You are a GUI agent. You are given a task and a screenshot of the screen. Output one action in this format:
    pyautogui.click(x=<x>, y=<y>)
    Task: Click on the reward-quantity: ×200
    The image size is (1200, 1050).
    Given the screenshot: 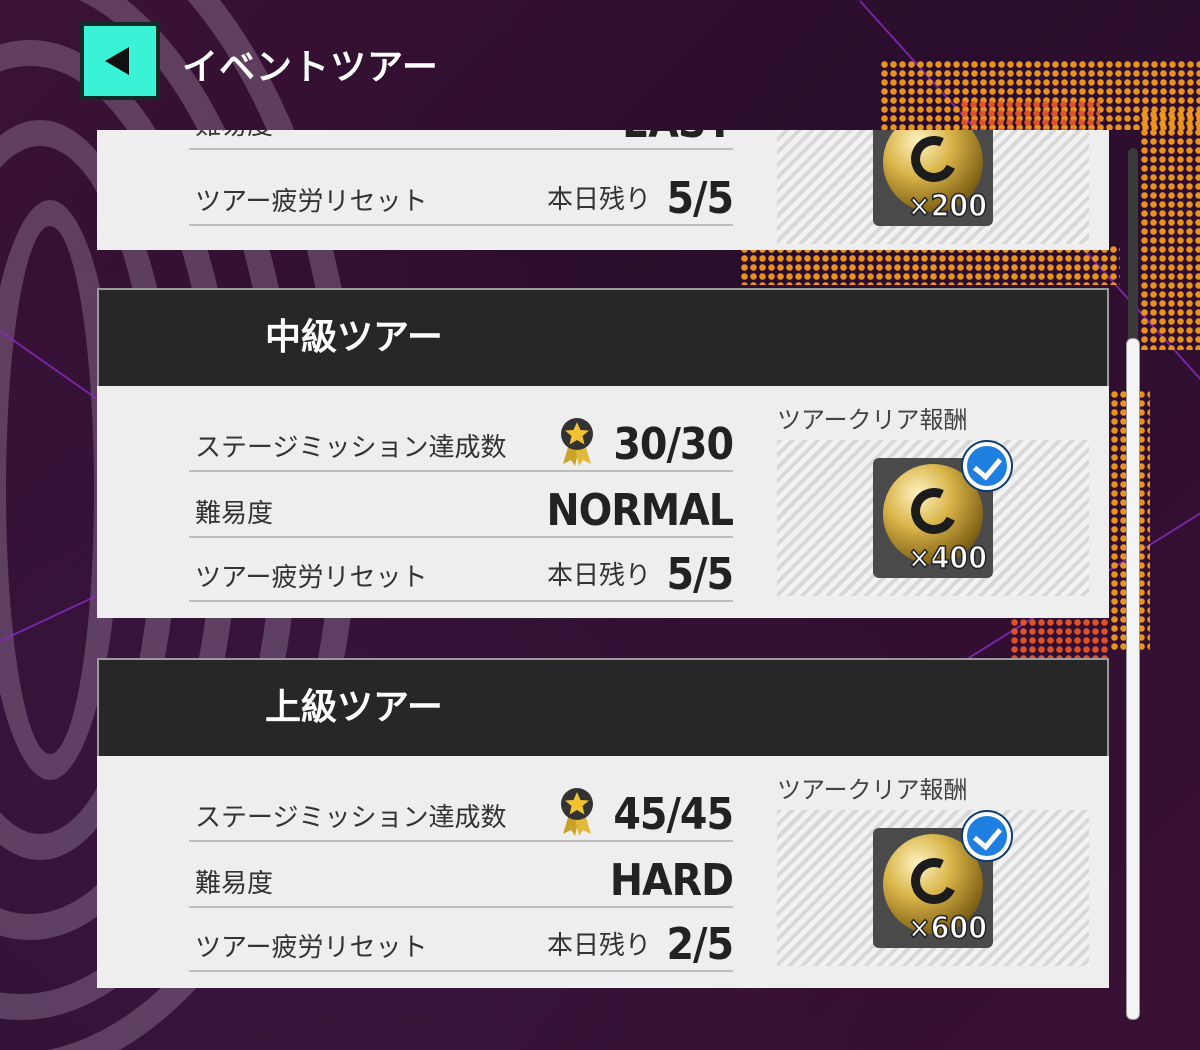 What is the action you would take?
    pyautogui.click(x=947, y=206)
    